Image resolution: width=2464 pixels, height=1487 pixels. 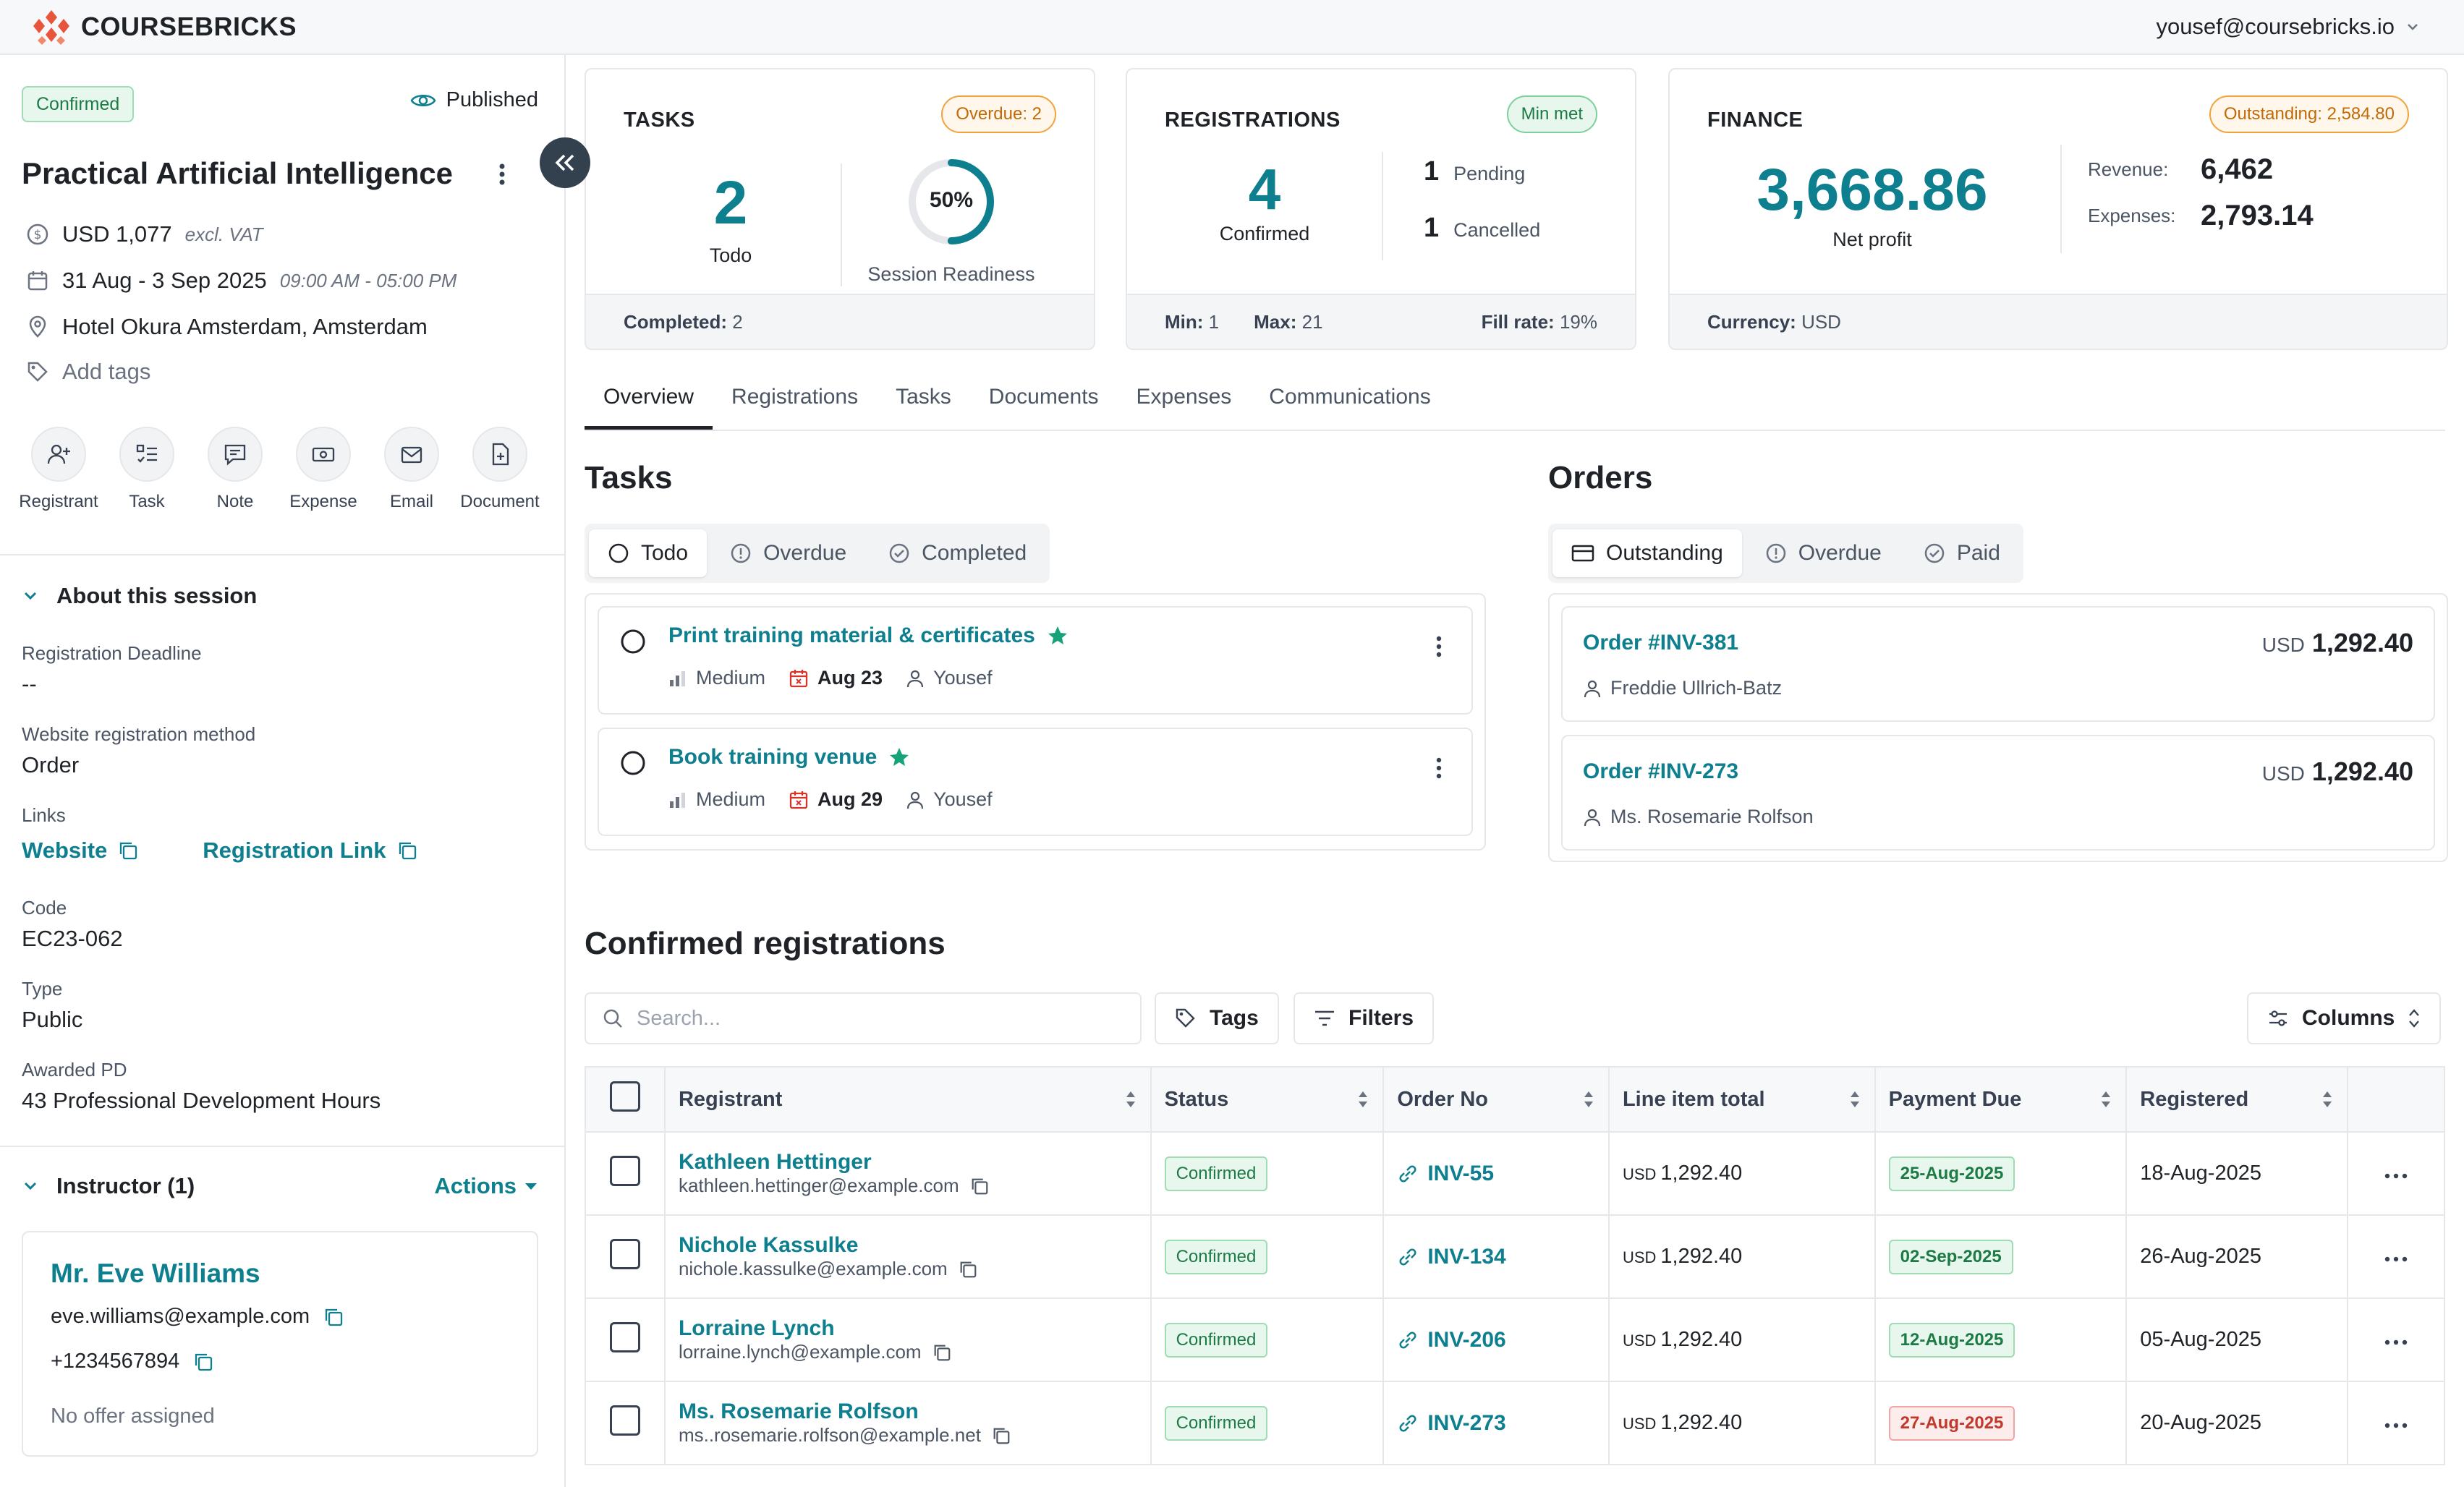 I want to click on add-expense-button: Expense, so click(x=323, y=469).